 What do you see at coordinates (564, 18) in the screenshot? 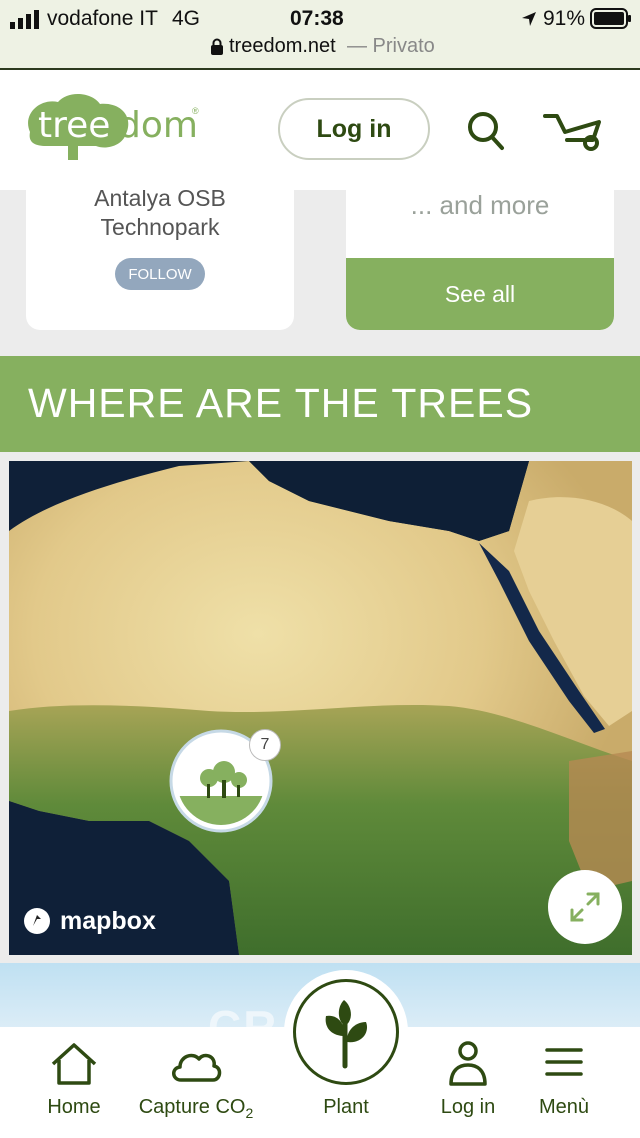
I see `battery-percent: 91%` at bounding box center [564, 18].